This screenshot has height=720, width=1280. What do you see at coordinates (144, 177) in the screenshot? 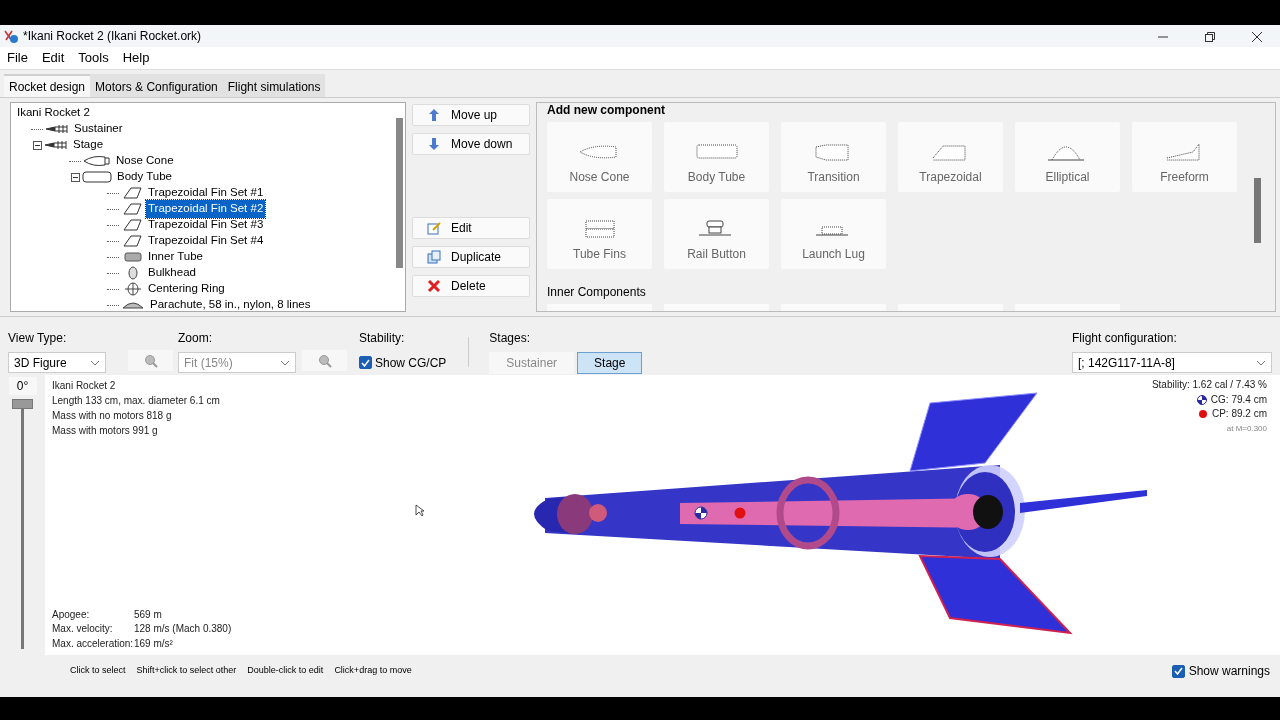
I see `tree-item: Body Tube` at bounding box center [144, 177].